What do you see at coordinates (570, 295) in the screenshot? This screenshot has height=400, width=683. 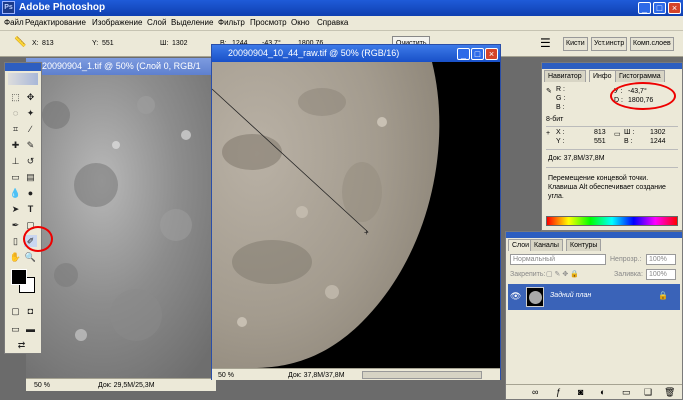 I see `layer-name: Задний план` at bounding box center [570, 295].